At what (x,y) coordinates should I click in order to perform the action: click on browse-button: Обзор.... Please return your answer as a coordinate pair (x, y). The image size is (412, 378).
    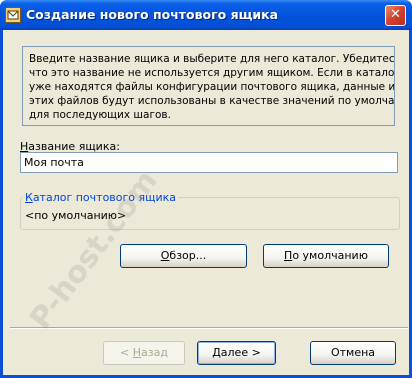
    Looking at the image, I should click on (183, 256).